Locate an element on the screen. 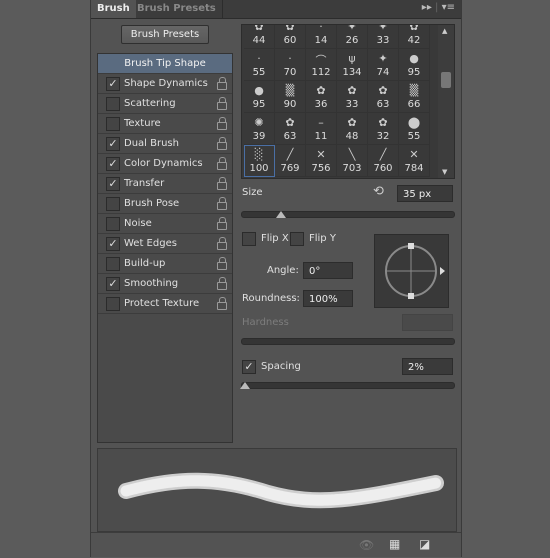 This screenshot has width=550, height=558. option-scattering: Scattering is located at coordinates (165, 104).